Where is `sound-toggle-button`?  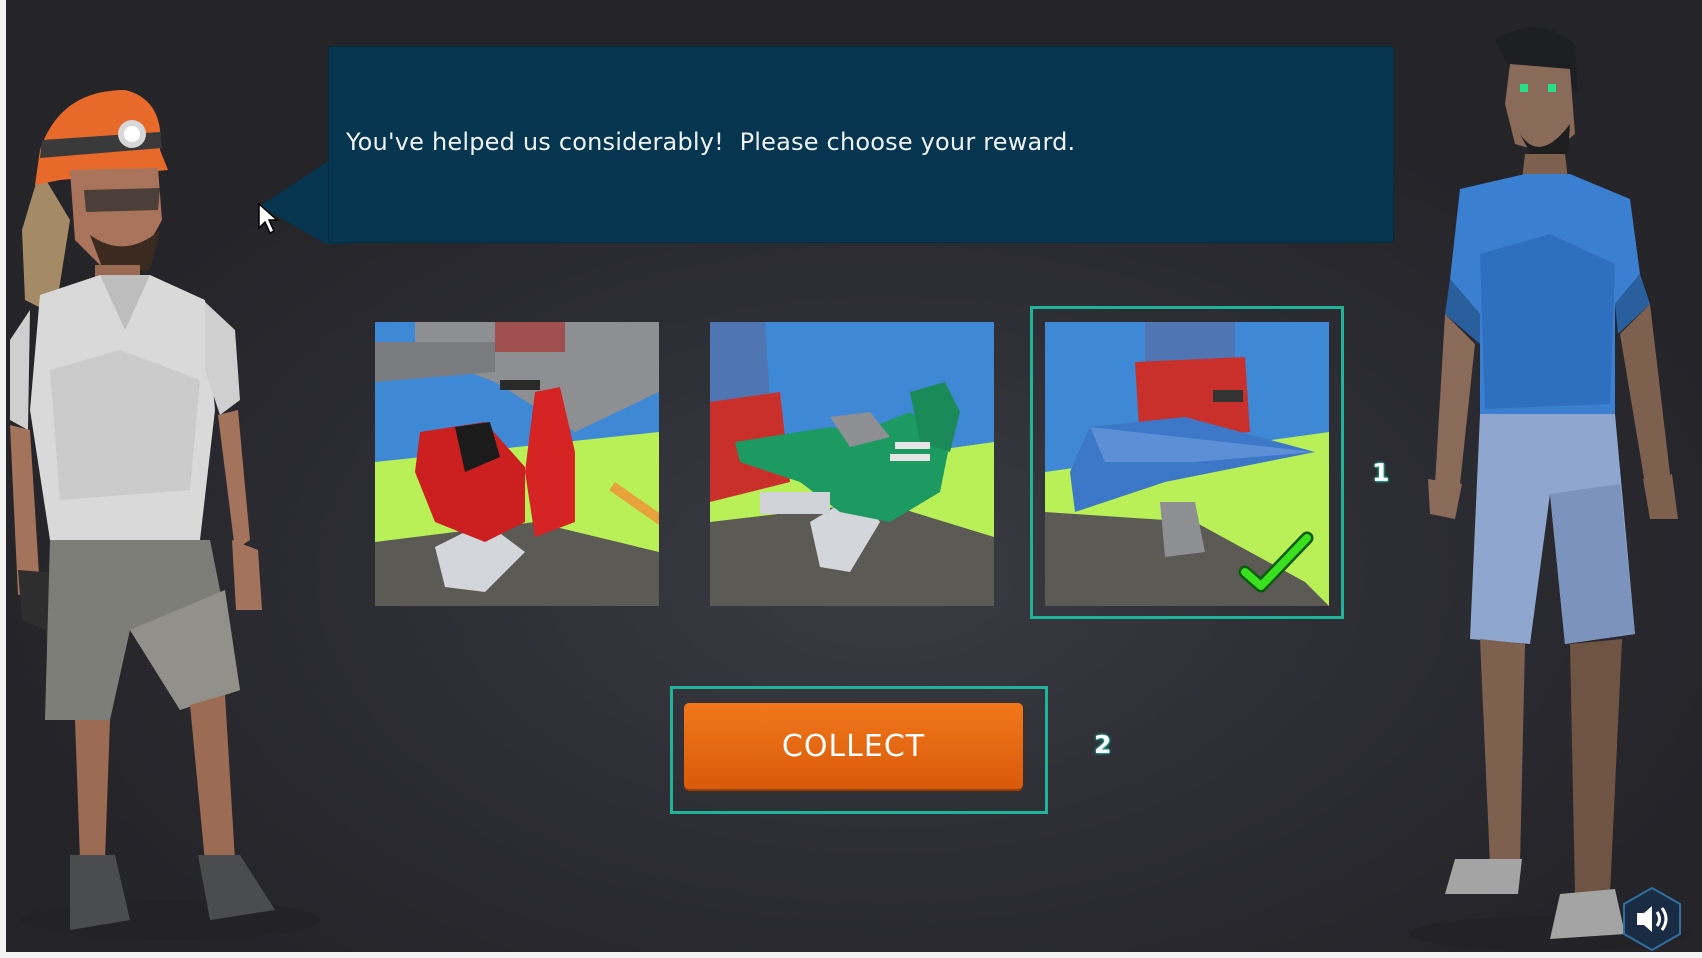
sound-toggle-button is located at coordinates (1652, 919).